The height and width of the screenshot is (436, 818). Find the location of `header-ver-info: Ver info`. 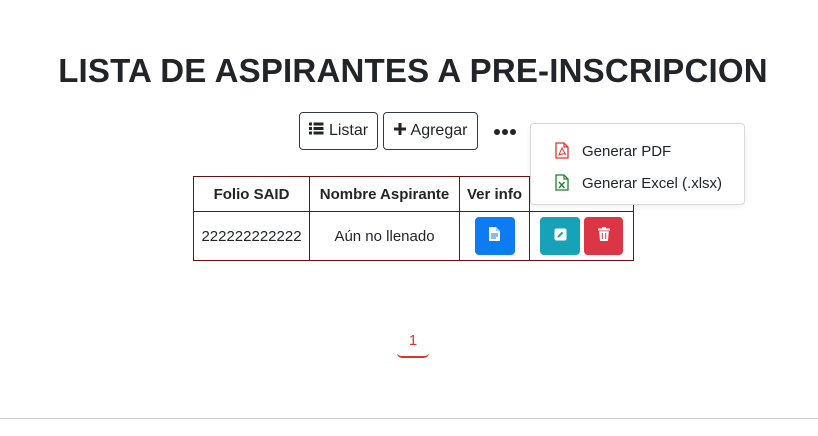

header-ver-info: Ver info is located at coordinates (494, 194).